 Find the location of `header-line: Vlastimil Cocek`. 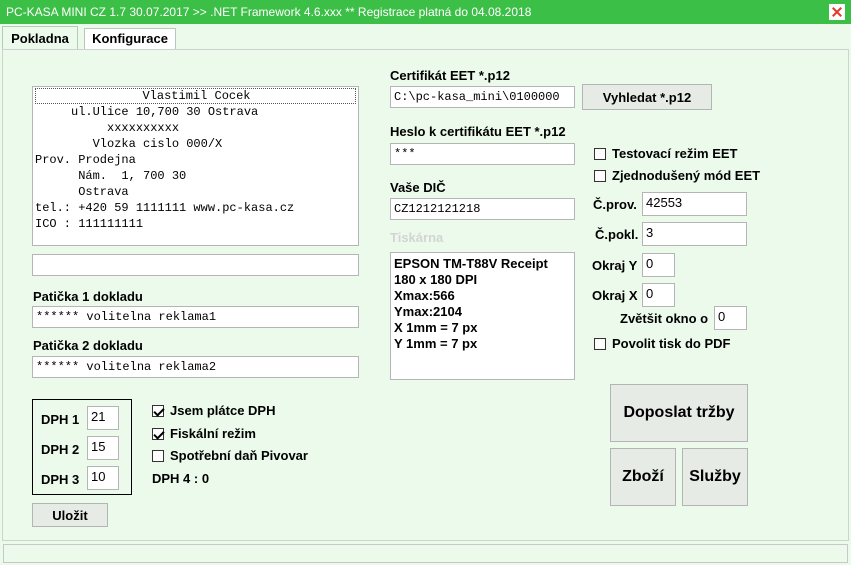

header-line: Vlastimil Cocek is located at coordinates (195, 96).